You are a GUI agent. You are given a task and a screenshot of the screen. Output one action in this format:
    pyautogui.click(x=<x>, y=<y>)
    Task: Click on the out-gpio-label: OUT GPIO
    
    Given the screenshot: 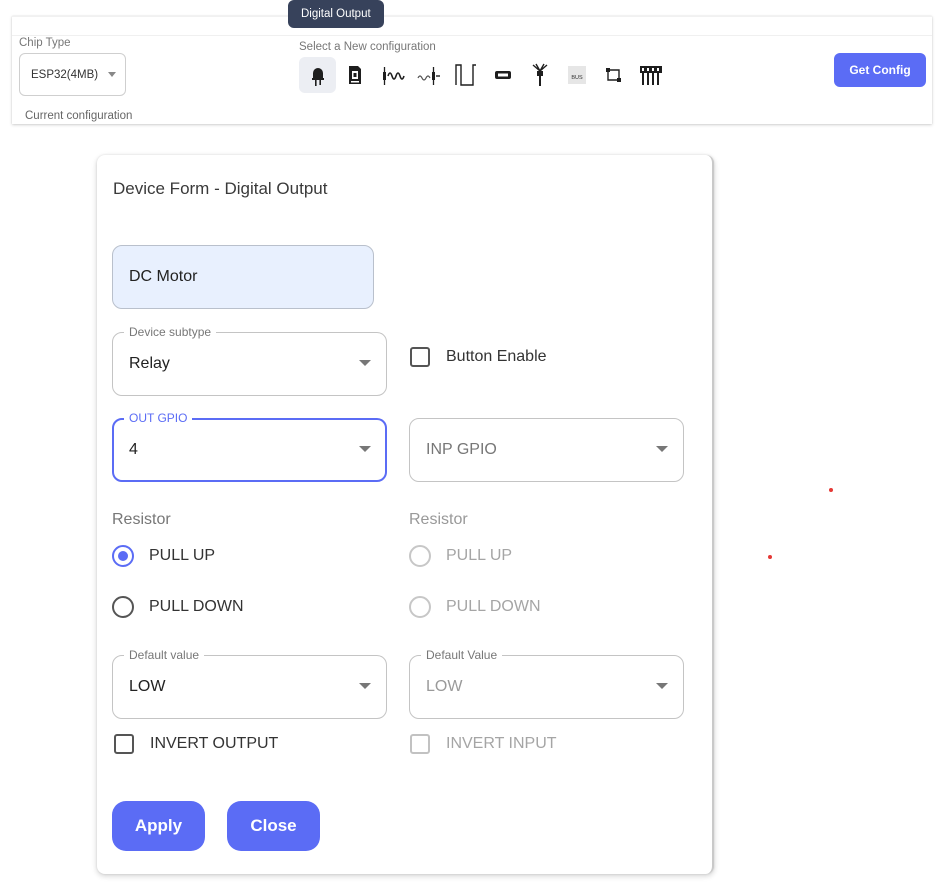 What is the action you would take?
    pyautogui.click(x=158, y=418)
    